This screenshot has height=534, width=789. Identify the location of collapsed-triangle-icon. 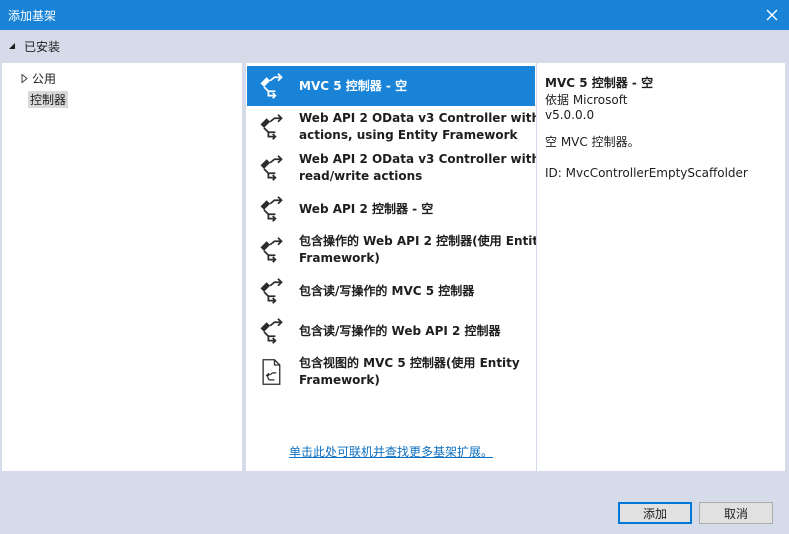
(24, 78).